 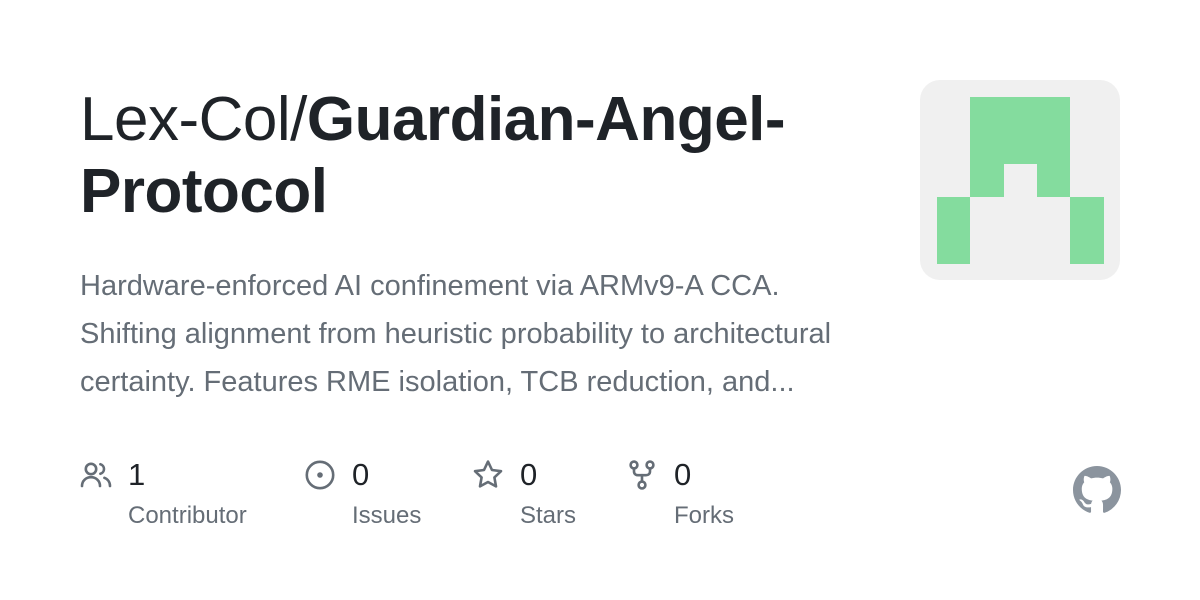 I want to click on stat-label: Contributor, so click(x=187, y=515).